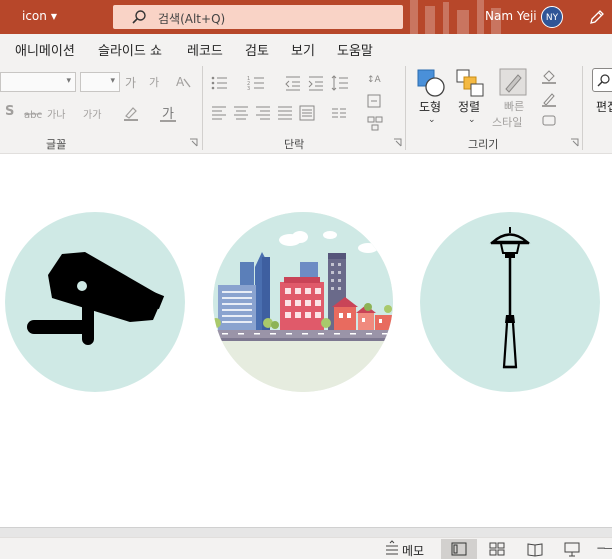  I want to click on slide-sorter-icon, so click(497, 549).